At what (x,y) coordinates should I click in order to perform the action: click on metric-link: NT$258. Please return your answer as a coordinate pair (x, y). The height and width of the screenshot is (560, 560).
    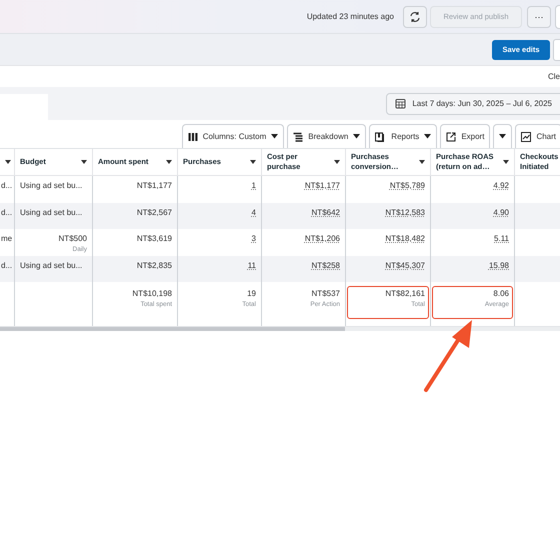
    Looking at the image, I should click on (326, 265).